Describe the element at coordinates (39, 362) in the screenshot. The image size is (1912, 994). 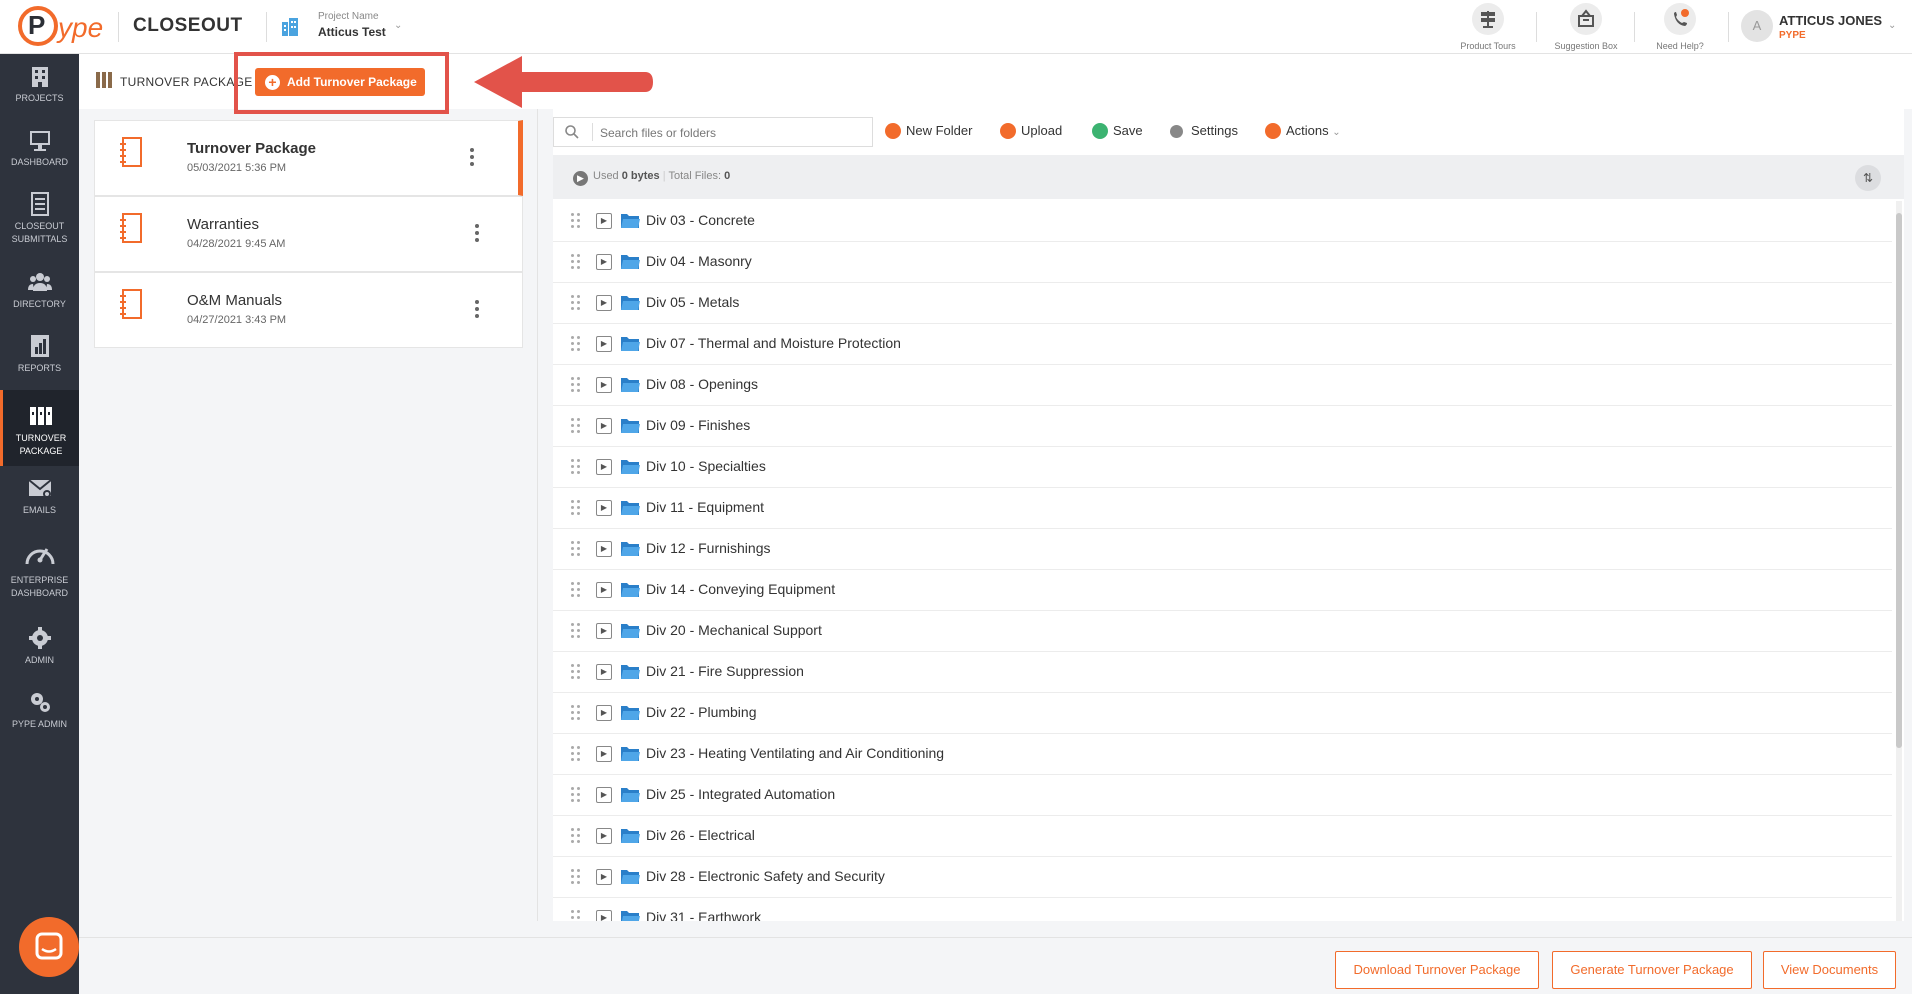
I see `sidebar-item-reports: REPORTS` at that location.